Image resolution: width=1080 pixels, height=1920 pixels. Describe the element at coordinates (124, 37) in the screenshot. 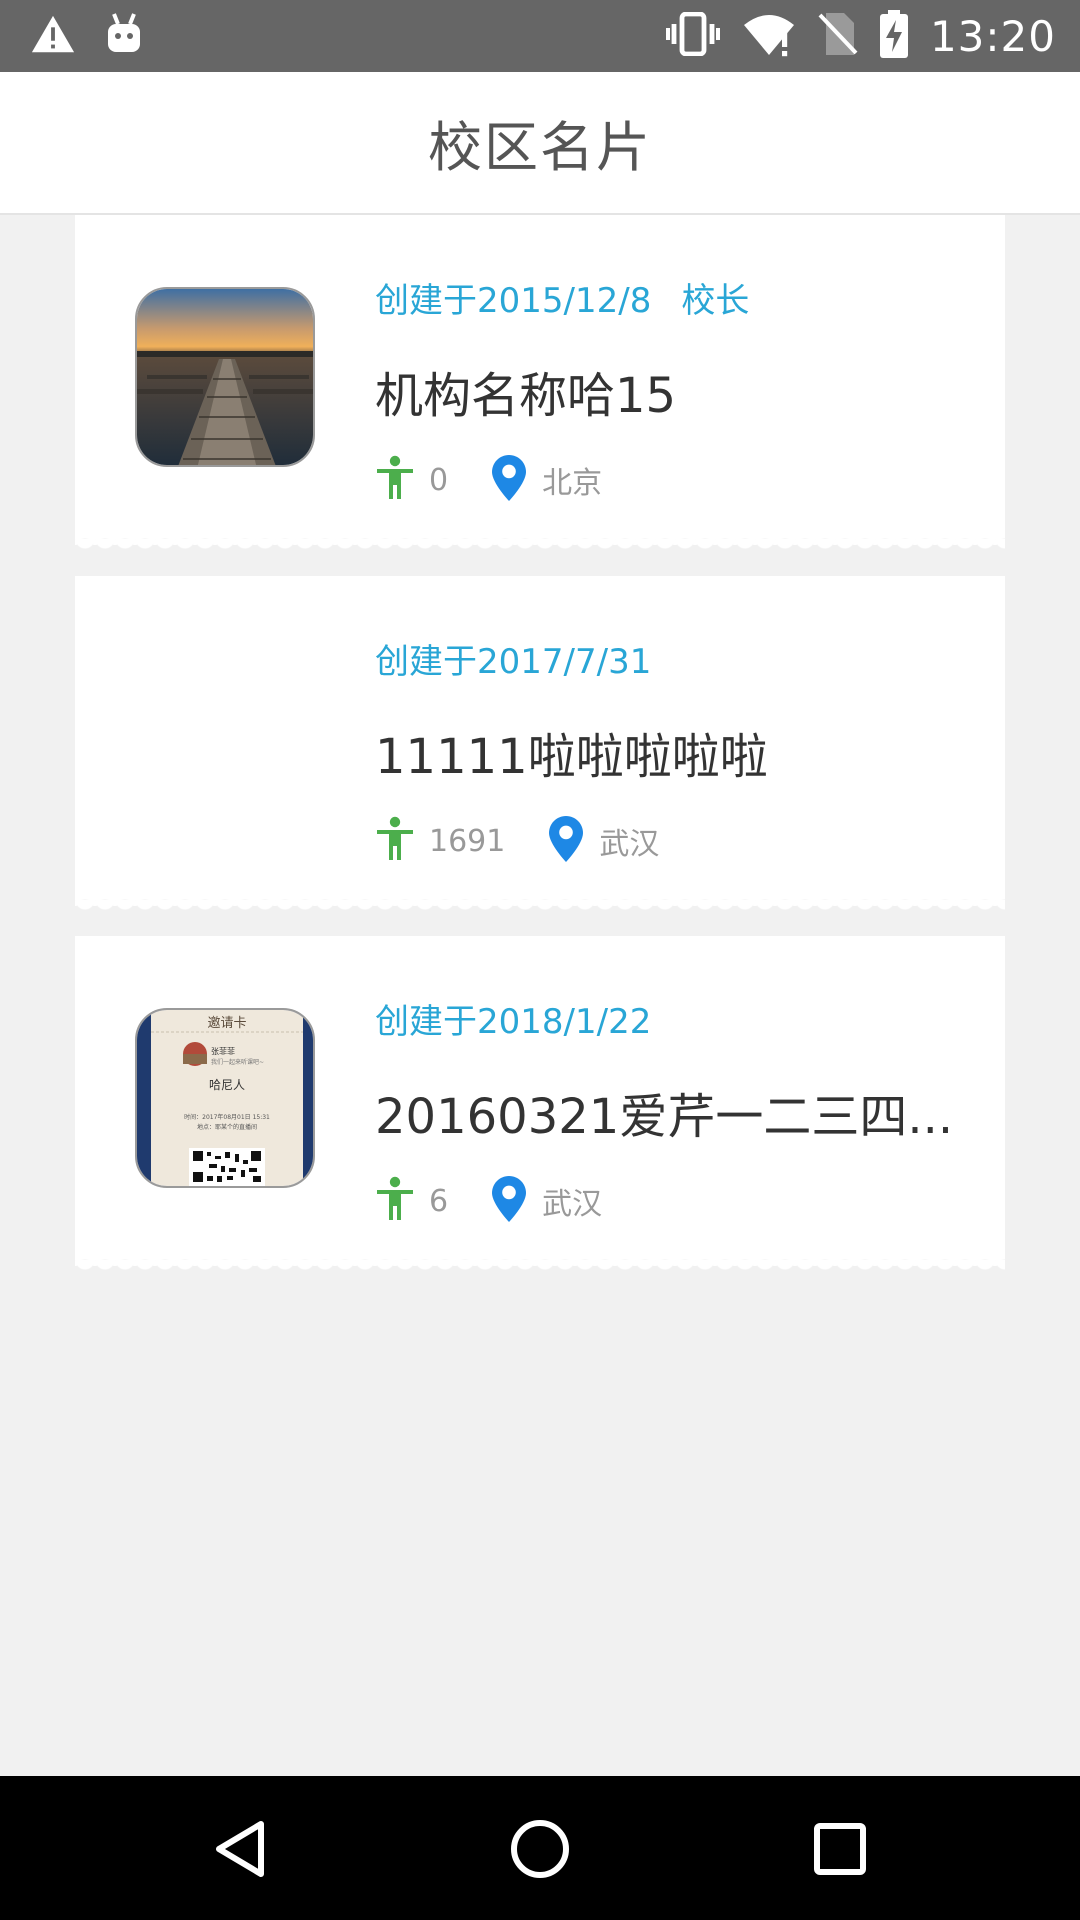

I see `android-icon` at that location.